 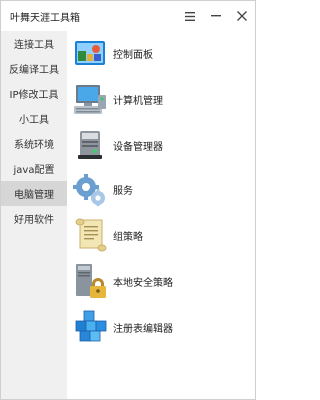 I want to click on tool-control-panel: 控制面板, so click(x=161, y=53).